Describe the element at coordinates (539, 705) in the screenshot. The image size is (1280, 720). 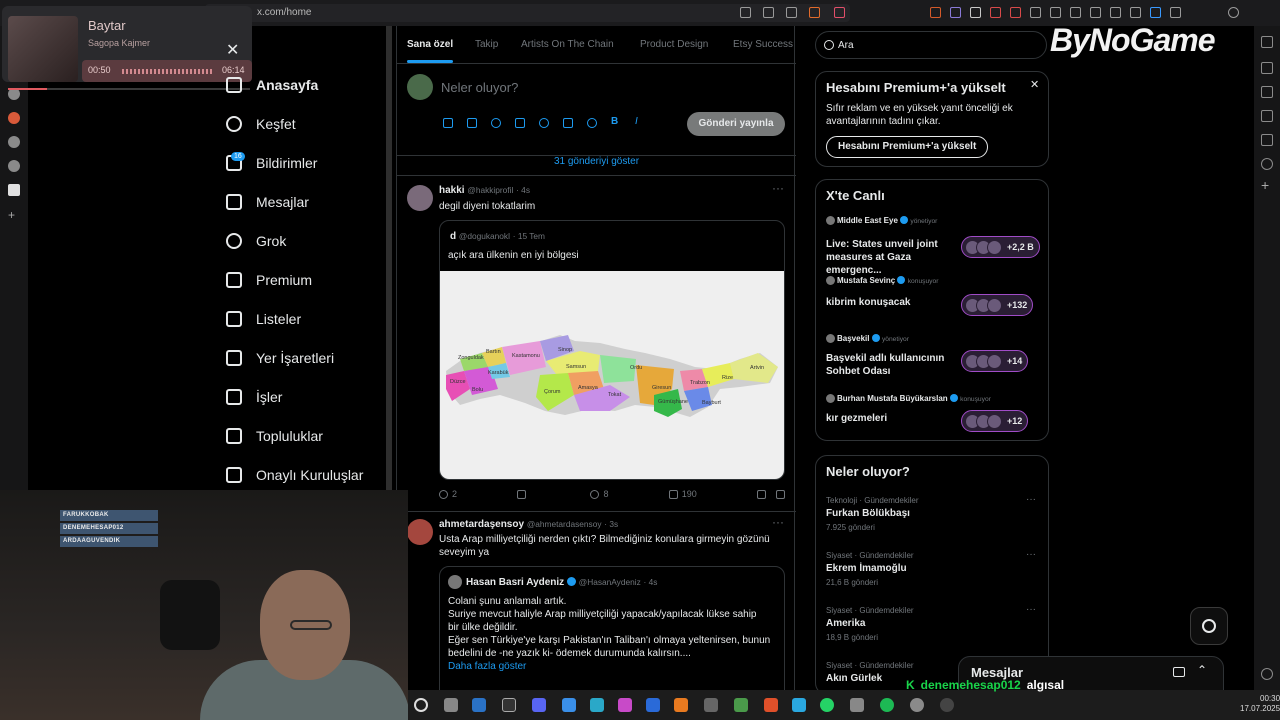
I see `discord-icon` at that location.